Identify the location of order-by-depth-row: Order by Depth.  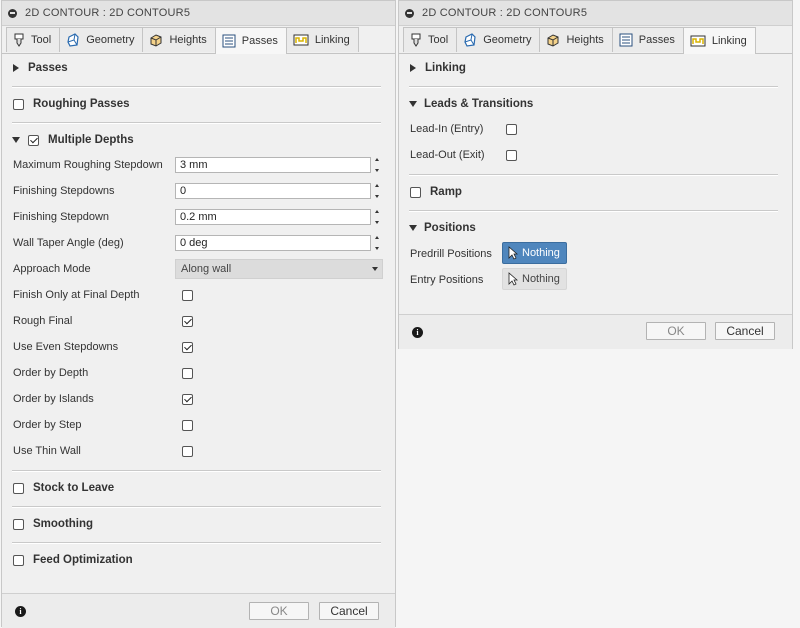
(197, 373).